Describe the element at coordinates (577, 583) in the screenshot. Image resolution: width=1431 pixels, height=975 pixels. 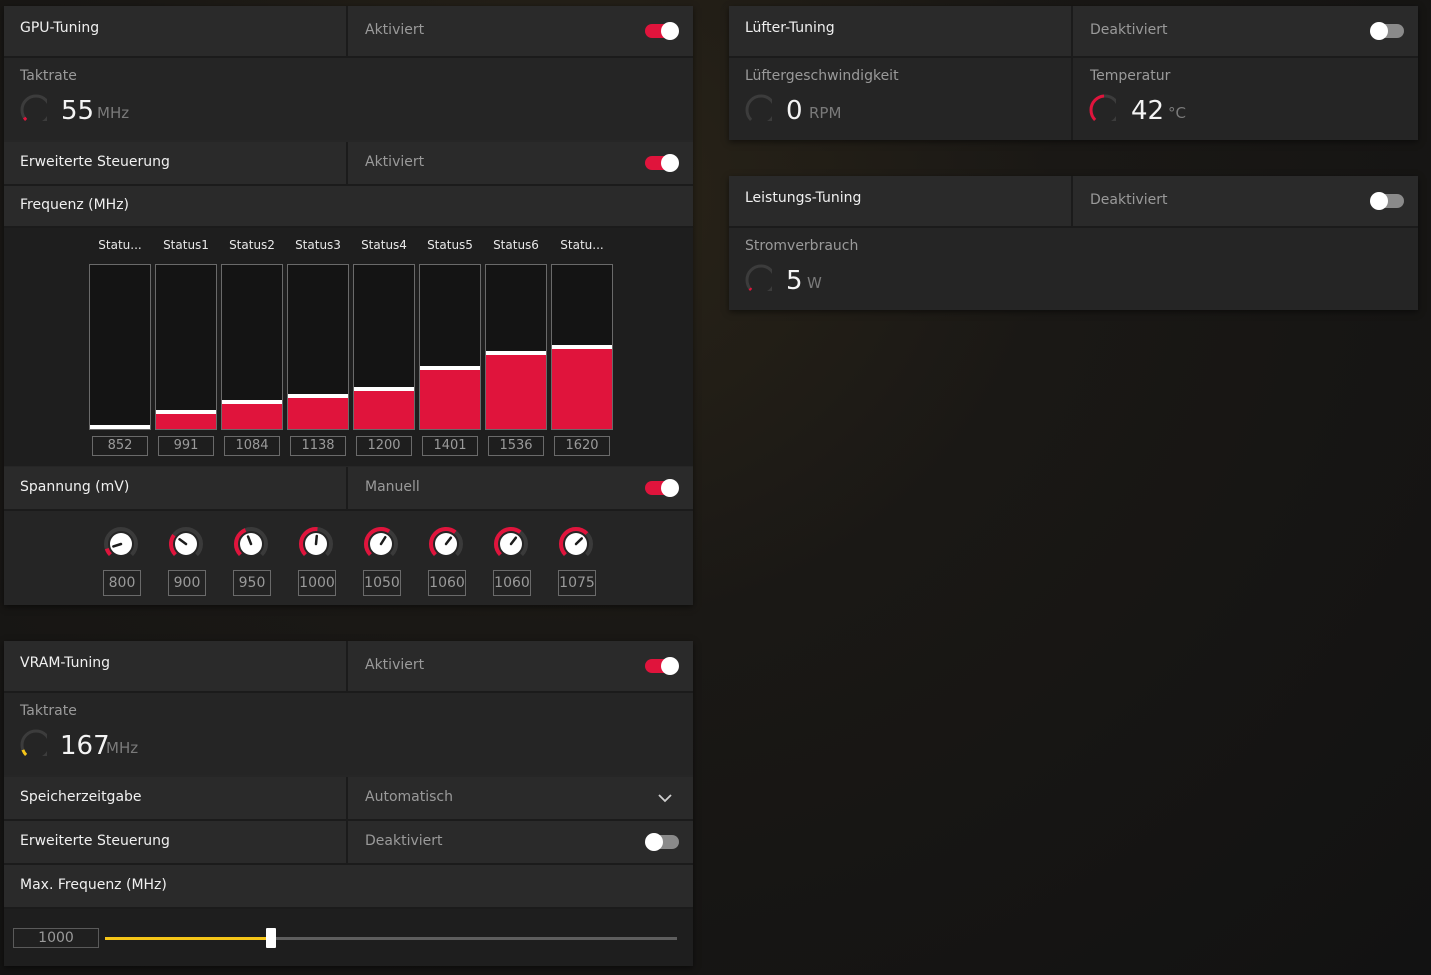
I see `voltage-value: 1075` at that location.